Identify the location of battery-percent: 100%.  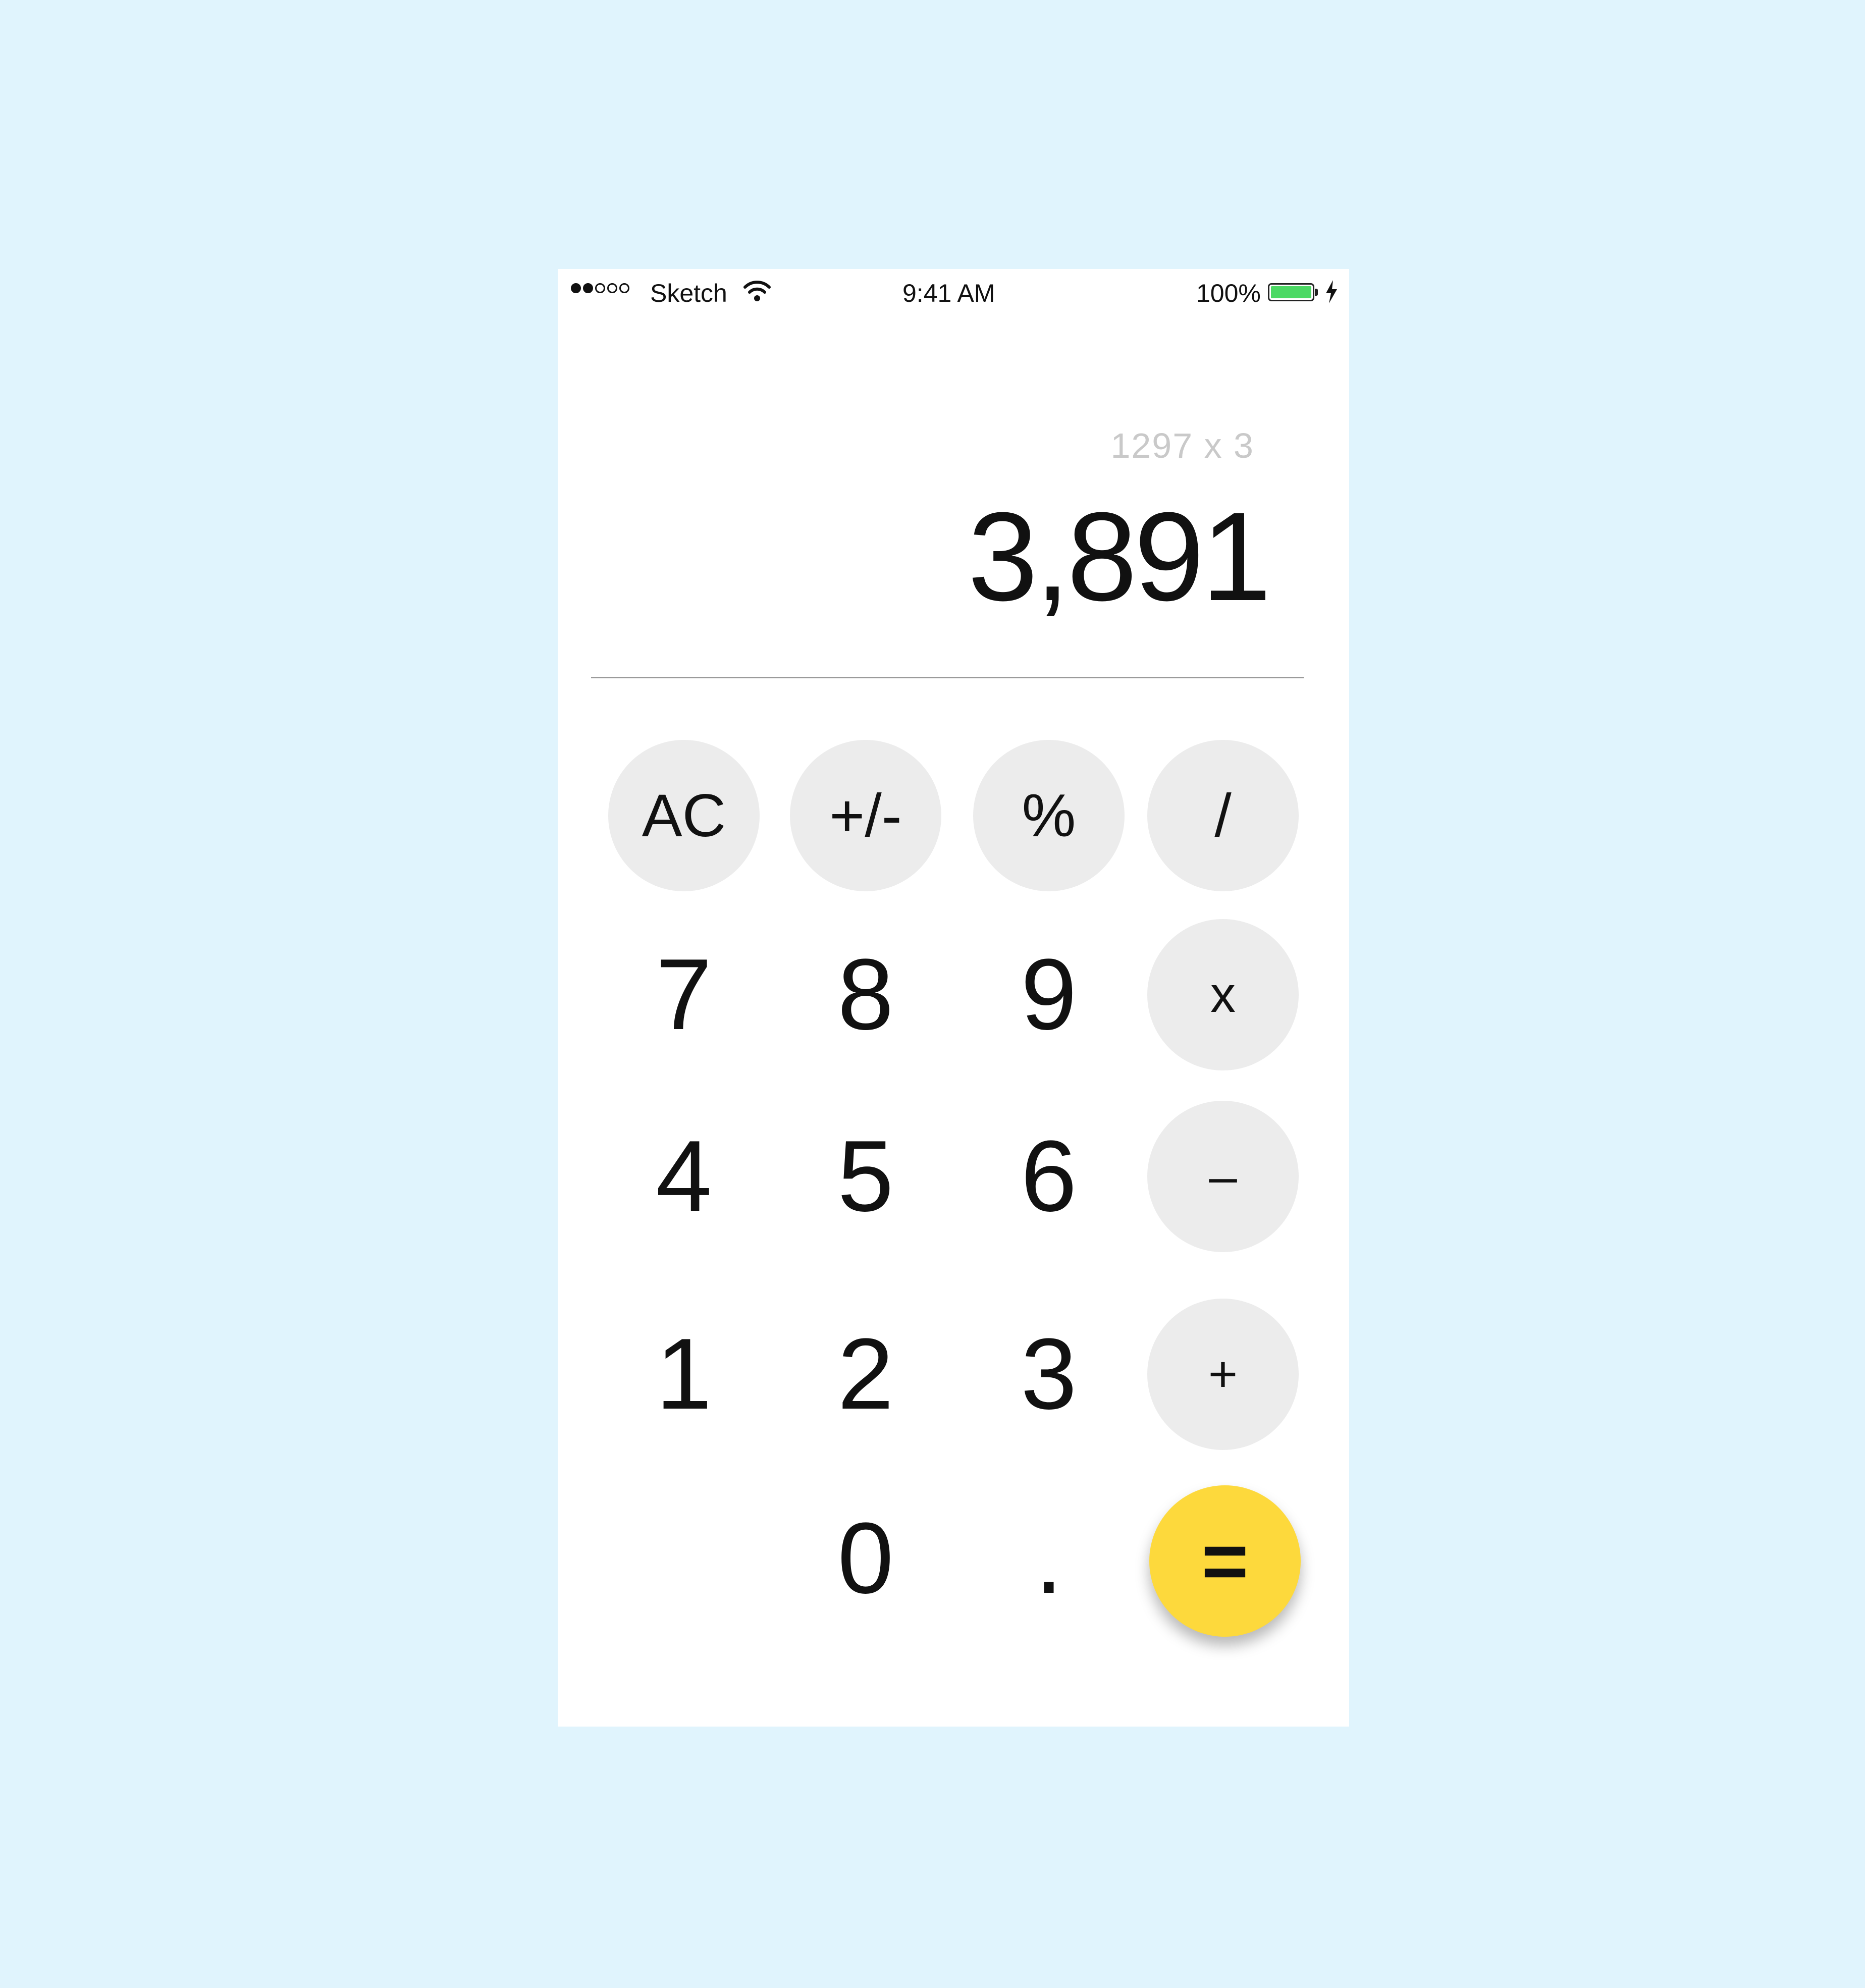
(1228, 293).